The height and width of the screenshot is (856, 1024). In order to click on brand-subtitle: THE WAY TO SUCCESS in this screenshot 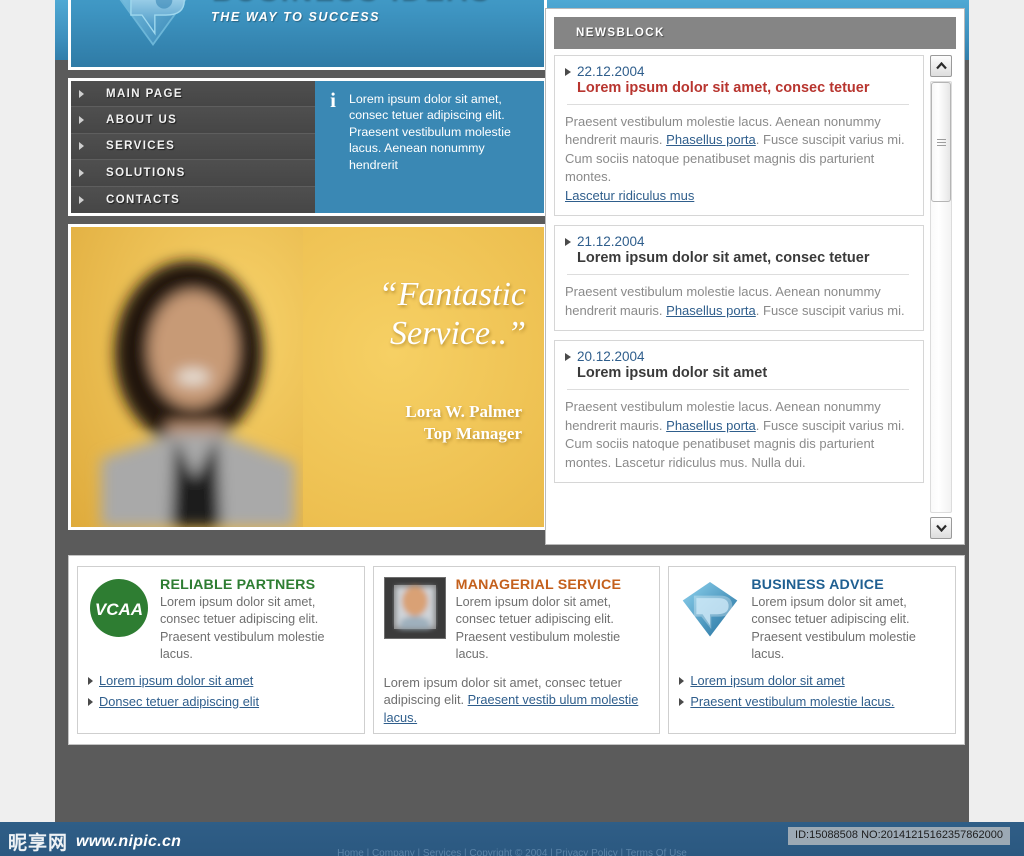, I will do `click(296, 16)`.